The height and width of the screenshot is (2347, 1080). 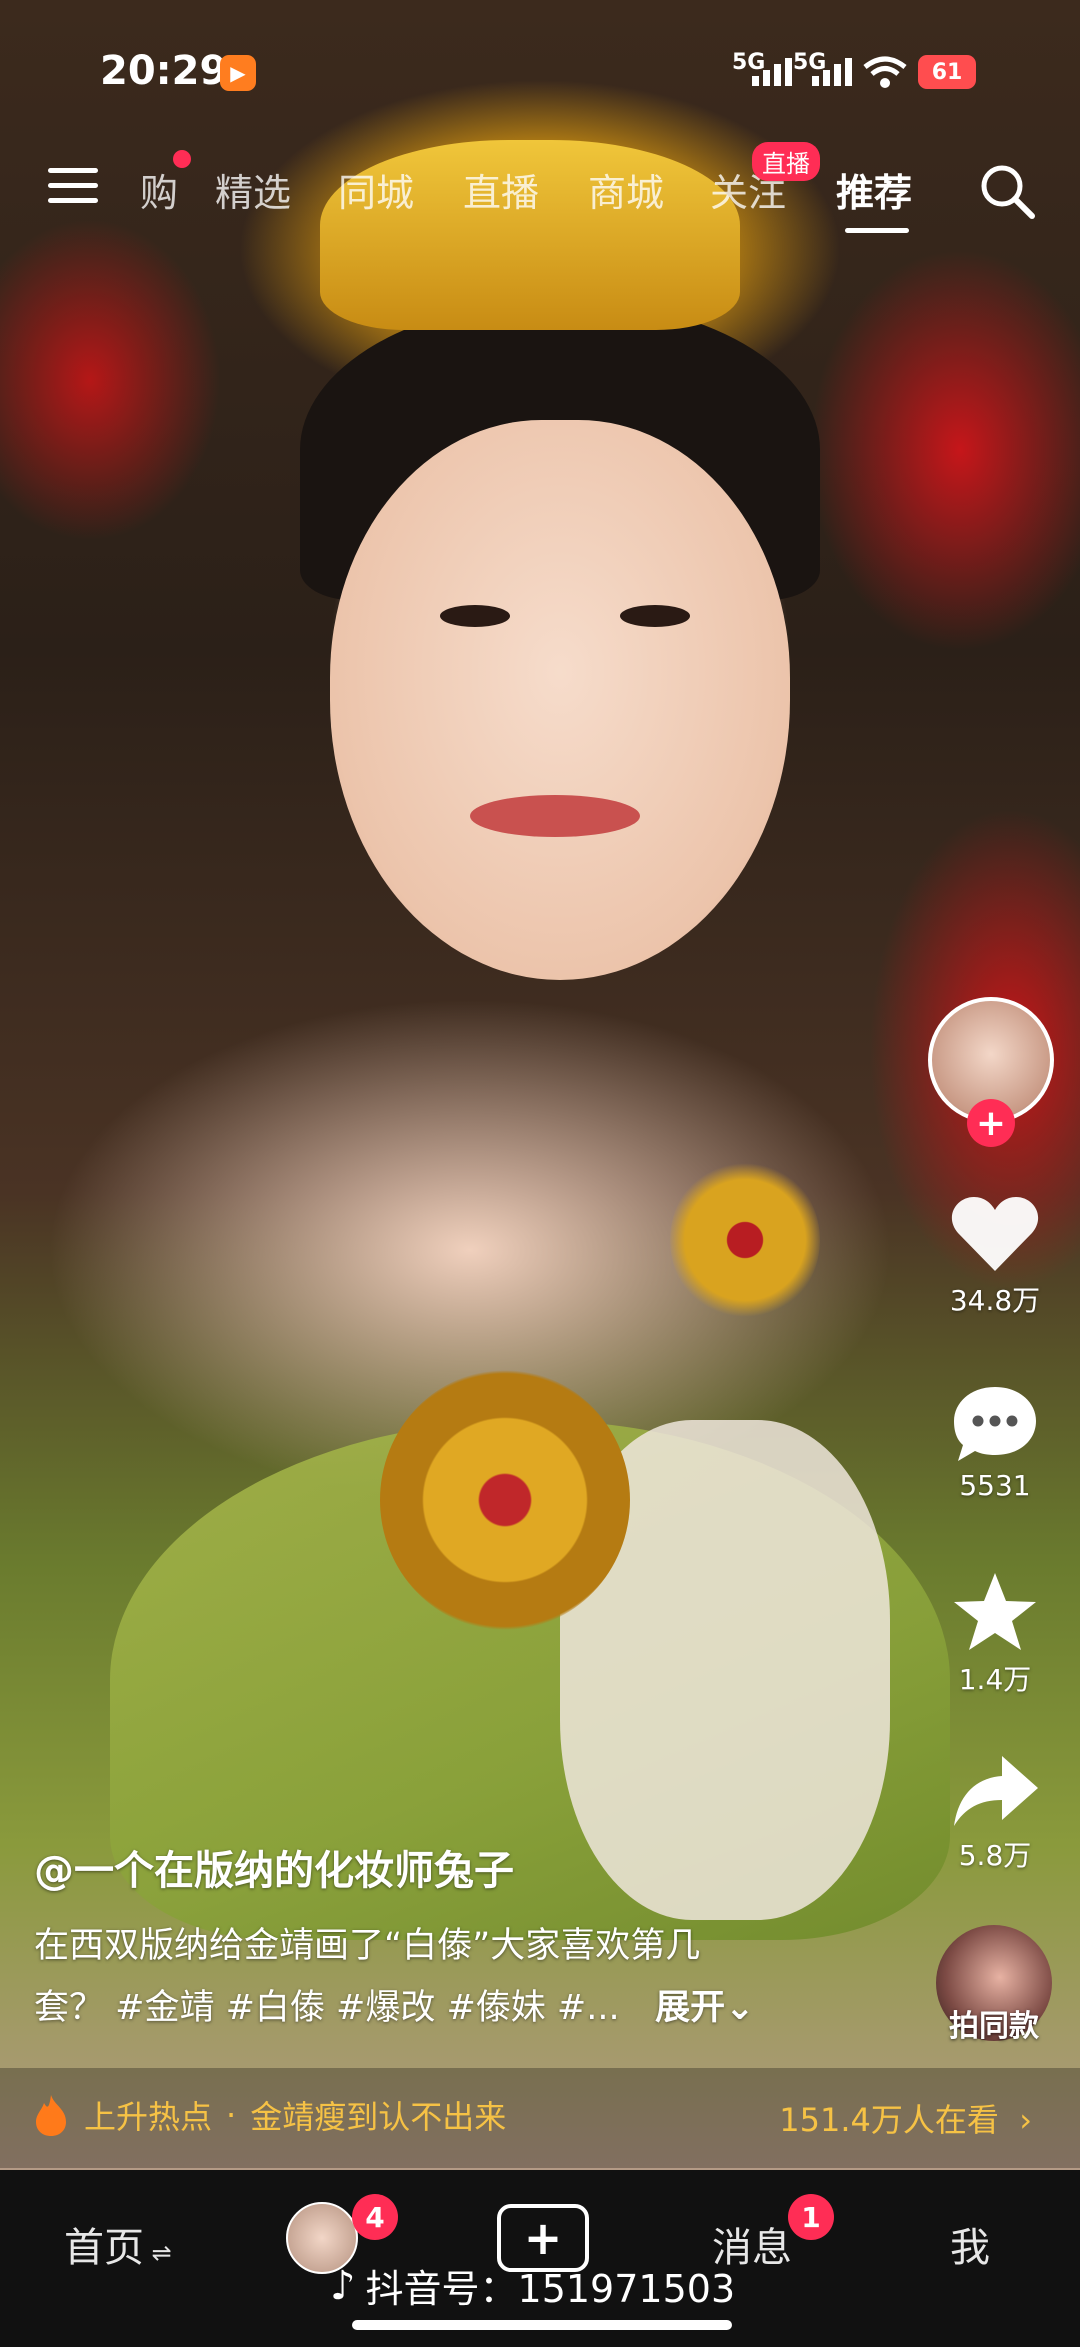 What do you see at coordinates (274, 1867) in the screenshot?
I see `creator-username: @一个在版纳的化妆师兔子` at bounding box center [274, 1867].